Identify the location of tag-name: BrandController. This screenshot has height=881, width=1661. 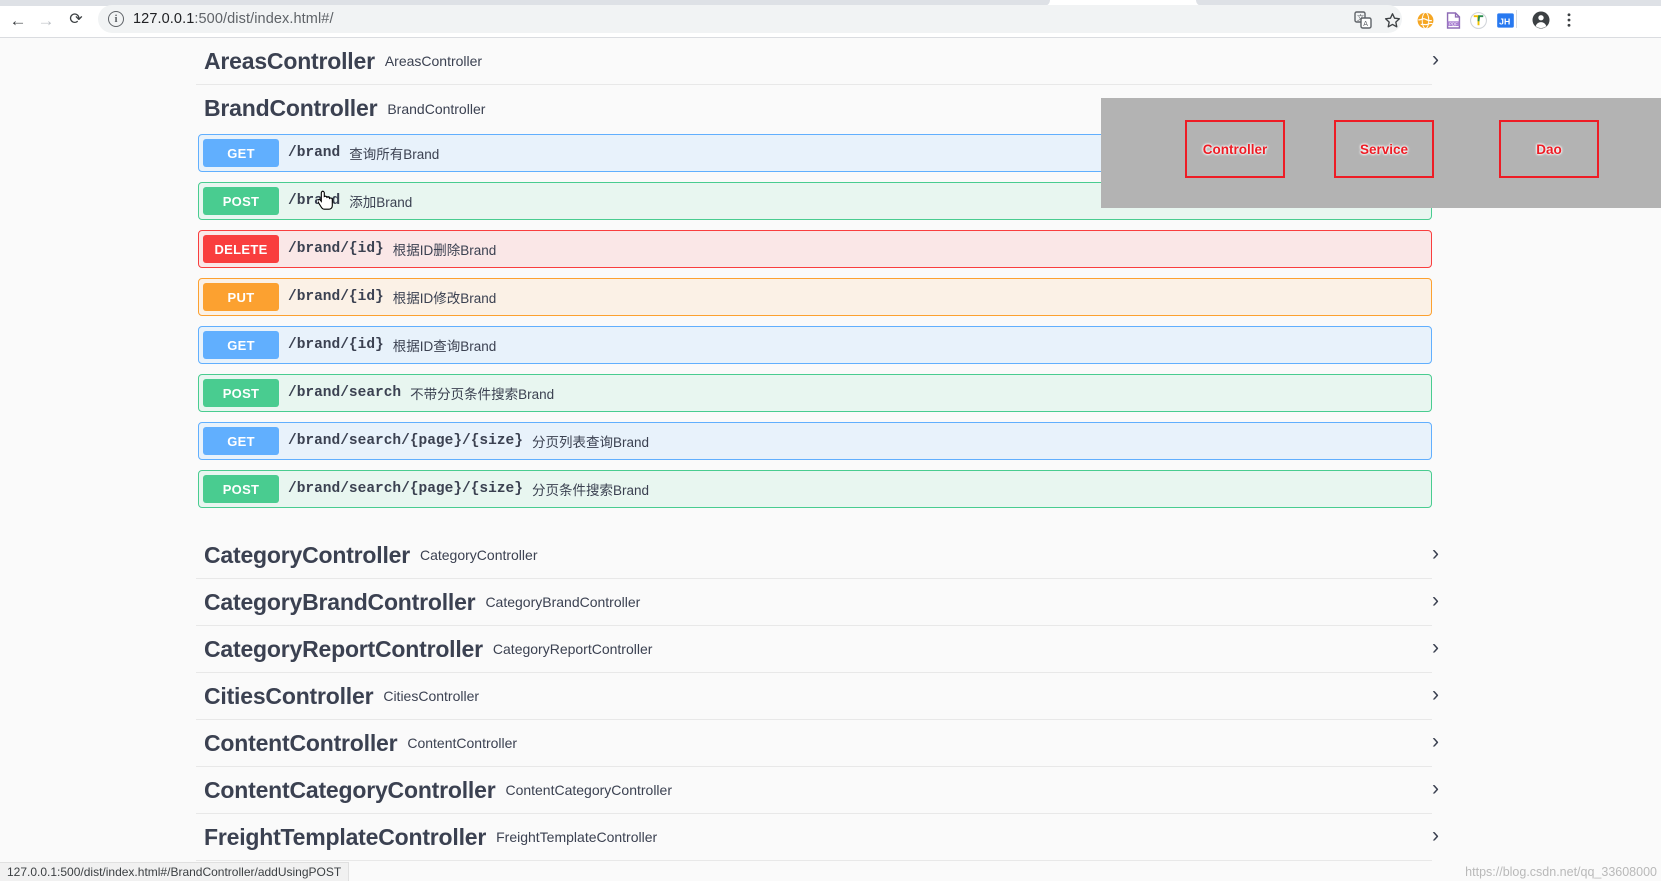
(291, 108).